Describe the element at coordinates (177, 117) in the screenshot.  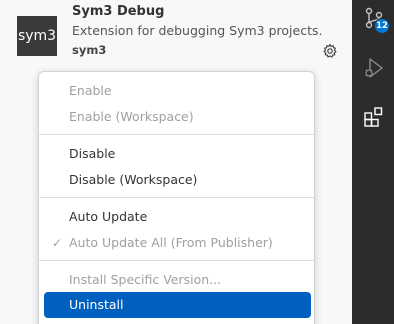
I see `menu-item-enable-workspace: Enable (Workspace)` at that location.